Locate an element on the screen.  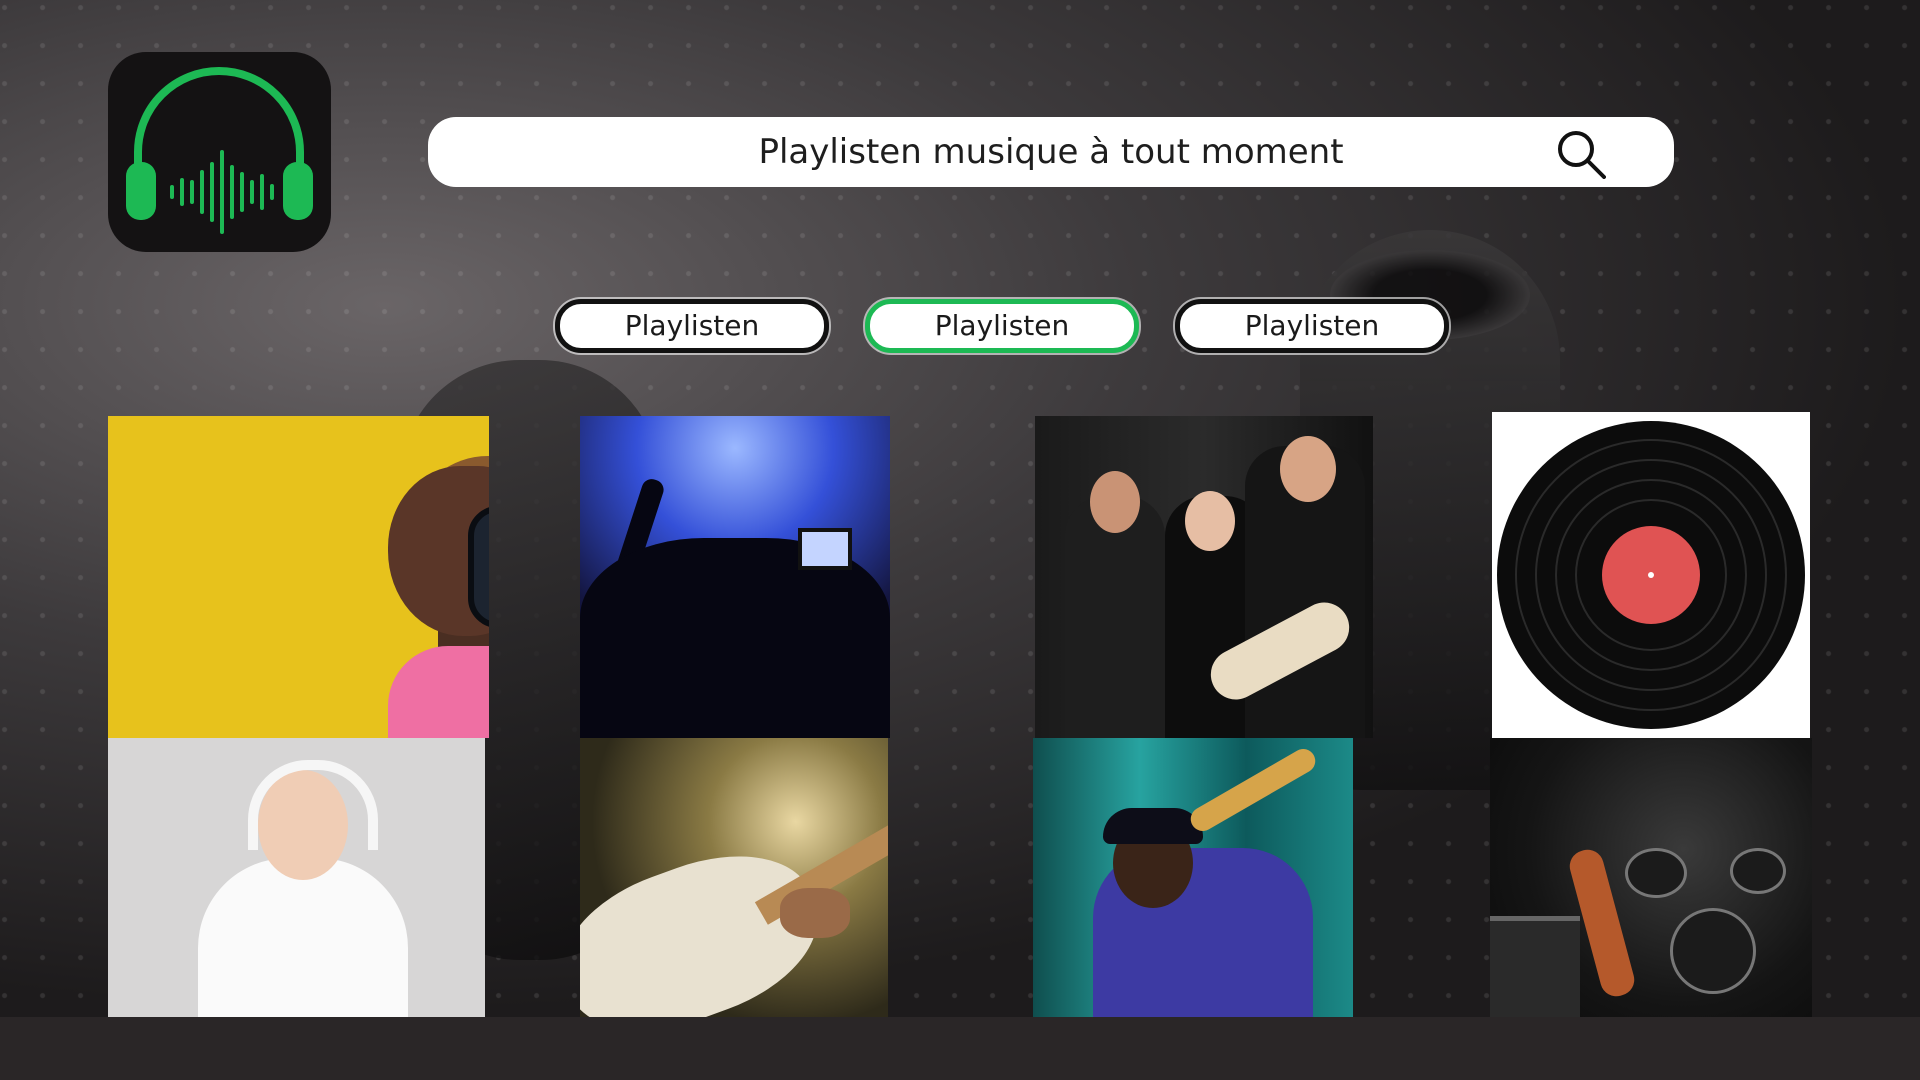
search-input: Playlisten musique à tout moment is located at coordinates (1051, 152).